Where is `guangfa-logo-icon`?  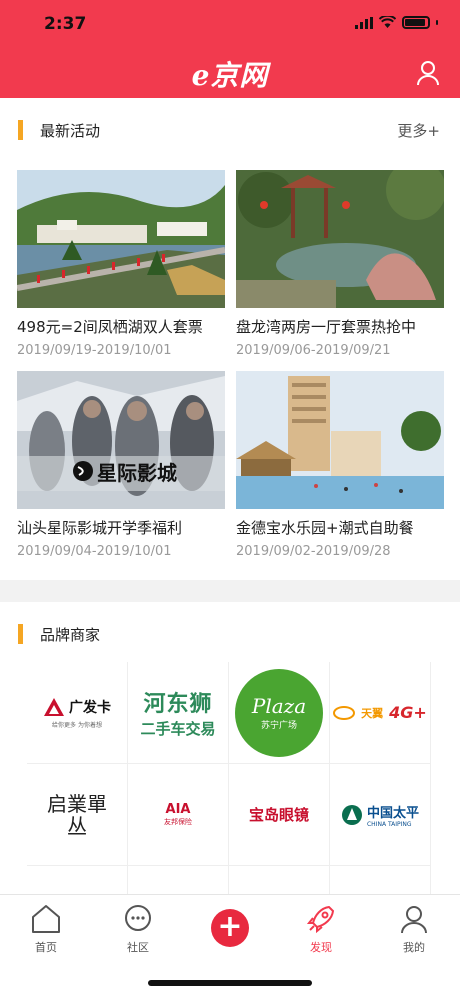 guangfa-logo-icon is located at coordinates (54, 706).